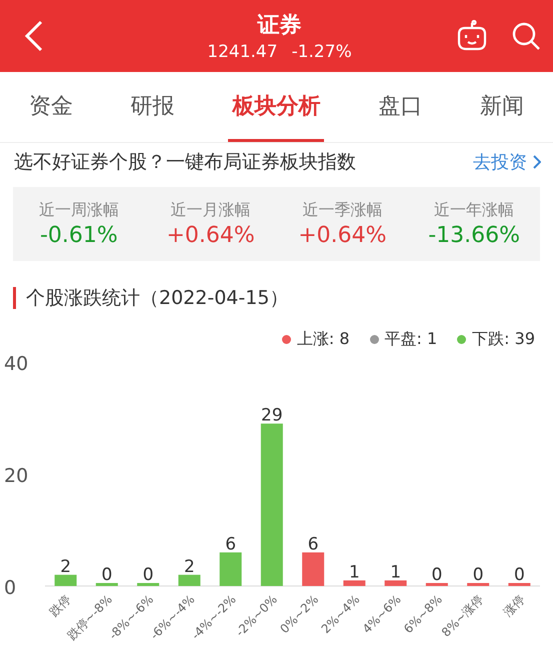 This screenshot has width=553, height=651. What do you see at coordinates (507, 162) in the screenshot?
I see `invest-link: 去投资` at bounding box center [507, 162].